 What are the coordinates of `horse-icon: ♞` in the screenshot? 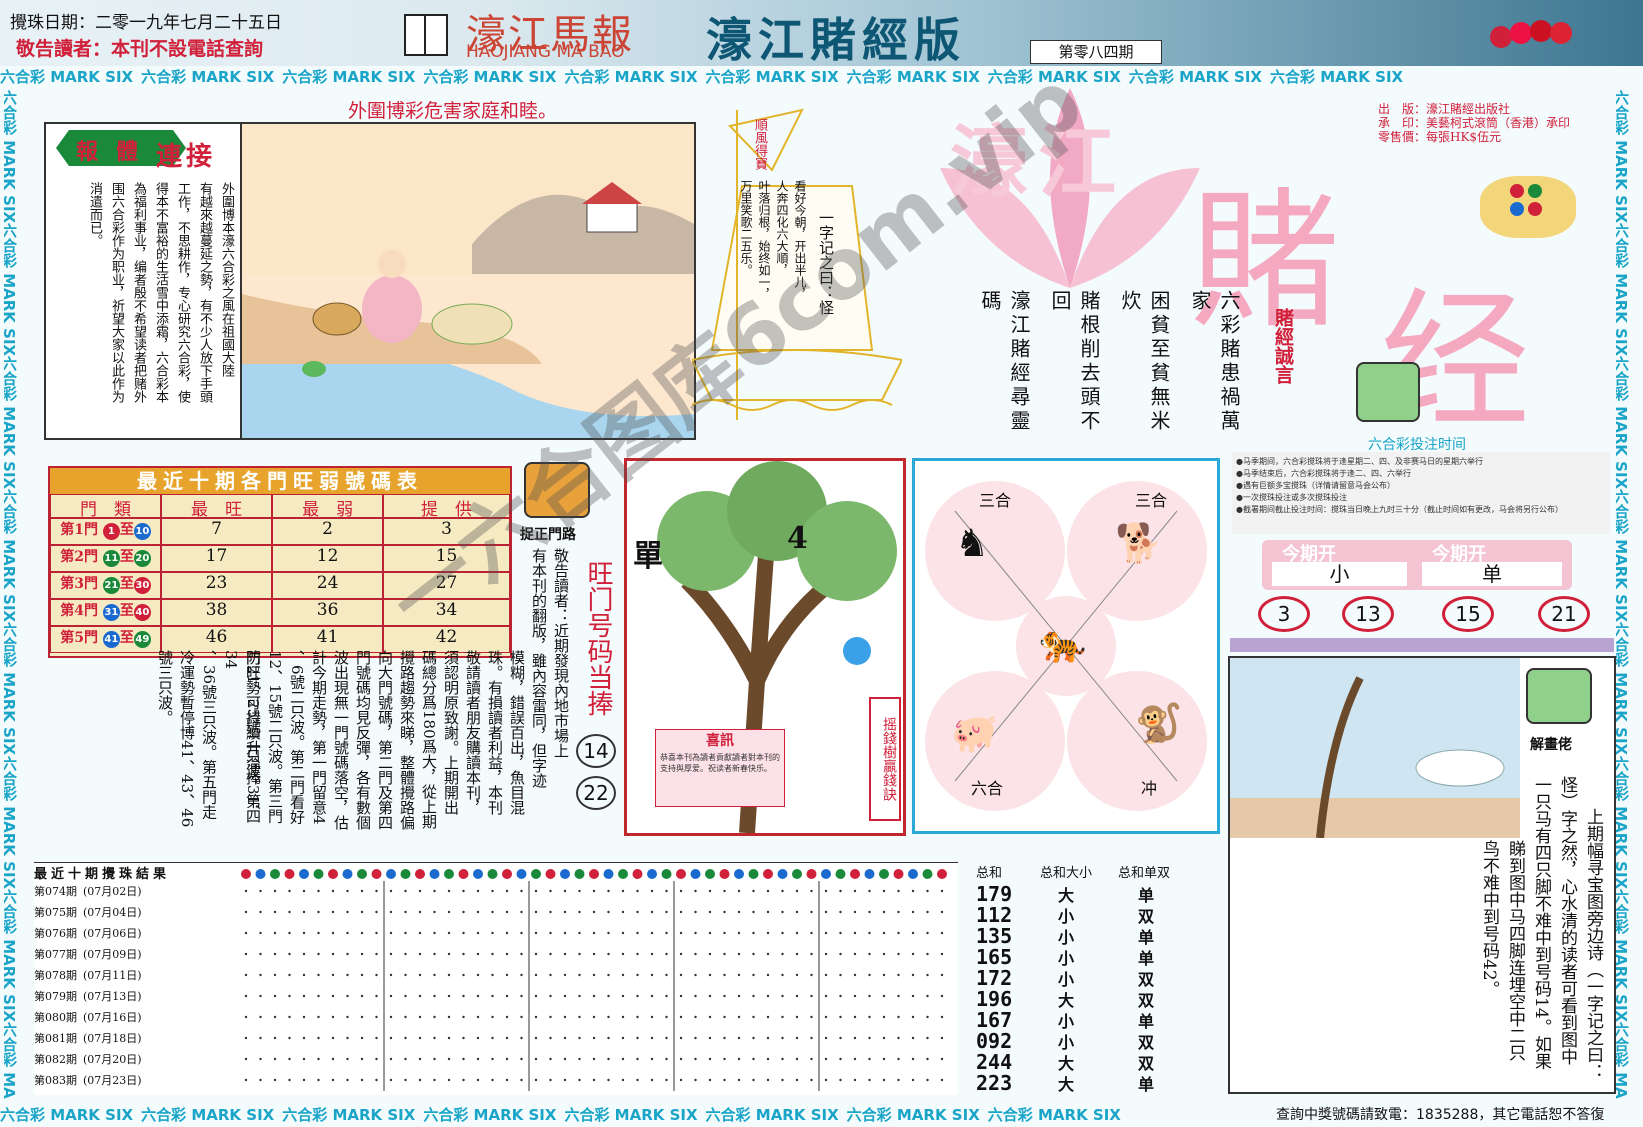 It's located at (972, 543).